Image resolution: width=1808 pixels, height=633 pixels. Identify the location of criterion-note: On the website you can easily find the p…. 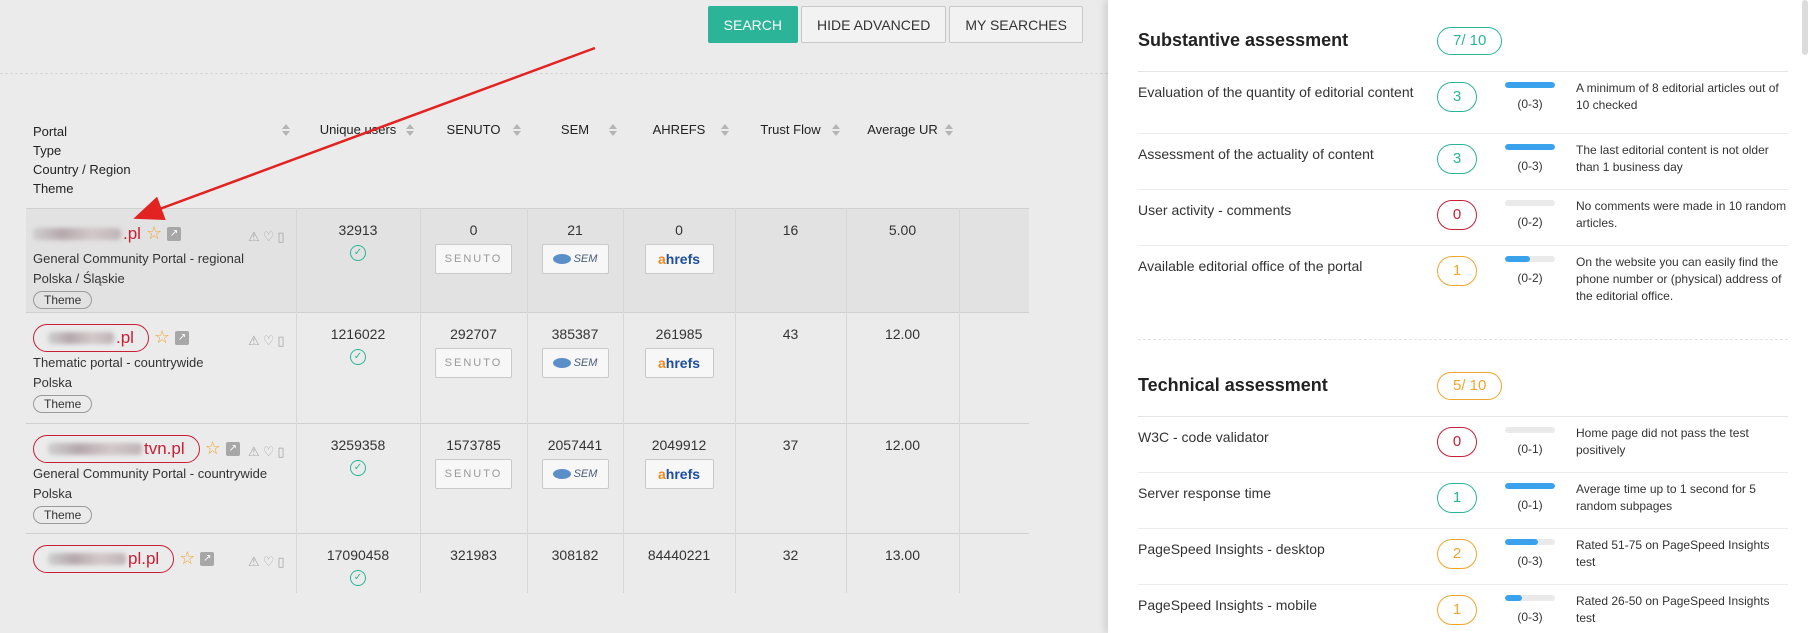
(1679, 279).